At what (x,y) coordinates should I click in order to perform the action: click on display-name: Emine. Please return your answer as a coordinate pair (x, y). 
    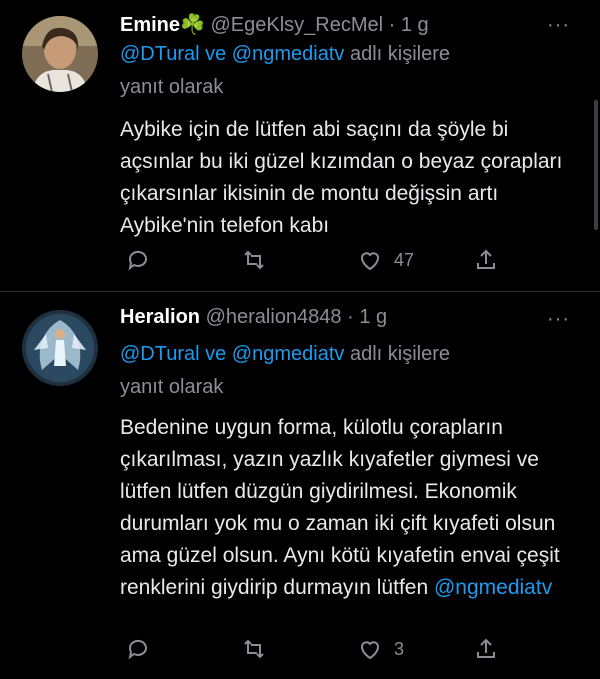
    Looking at the image, I should click on (150, 25).